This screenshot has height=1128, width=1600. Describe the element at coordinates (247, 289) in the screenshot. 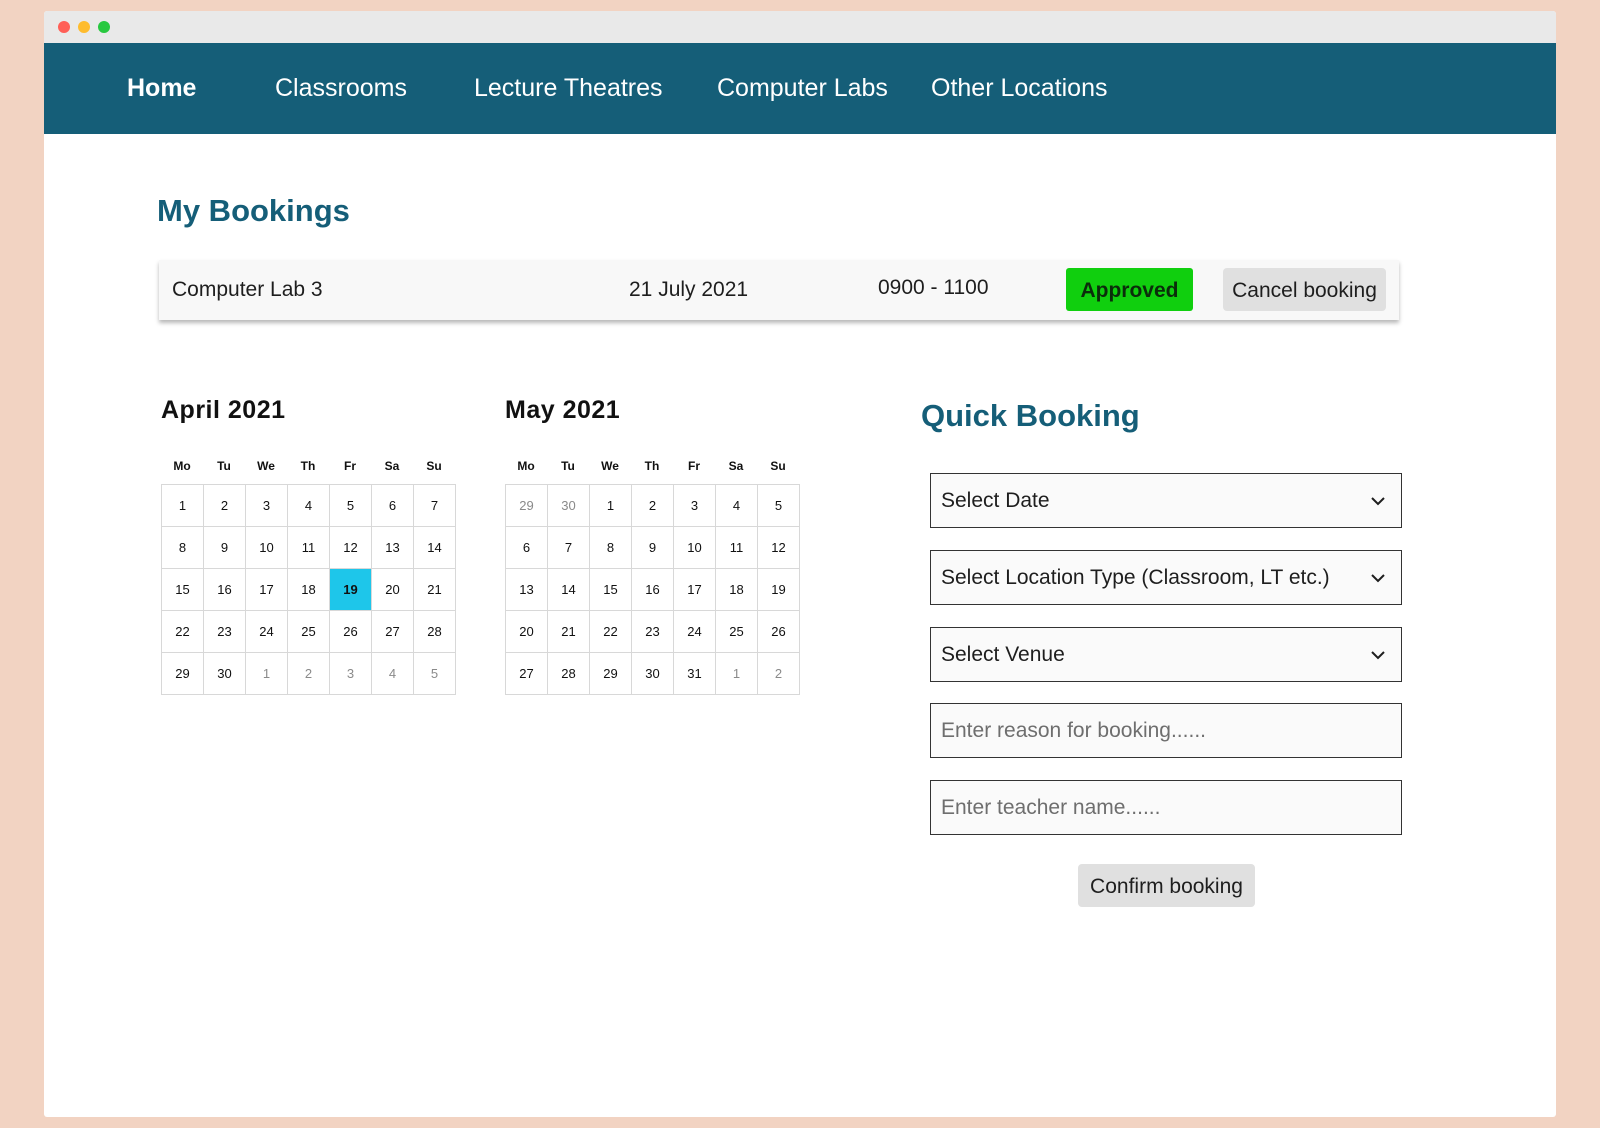

I see `booking-venue: Computer Lab 3` at that location.